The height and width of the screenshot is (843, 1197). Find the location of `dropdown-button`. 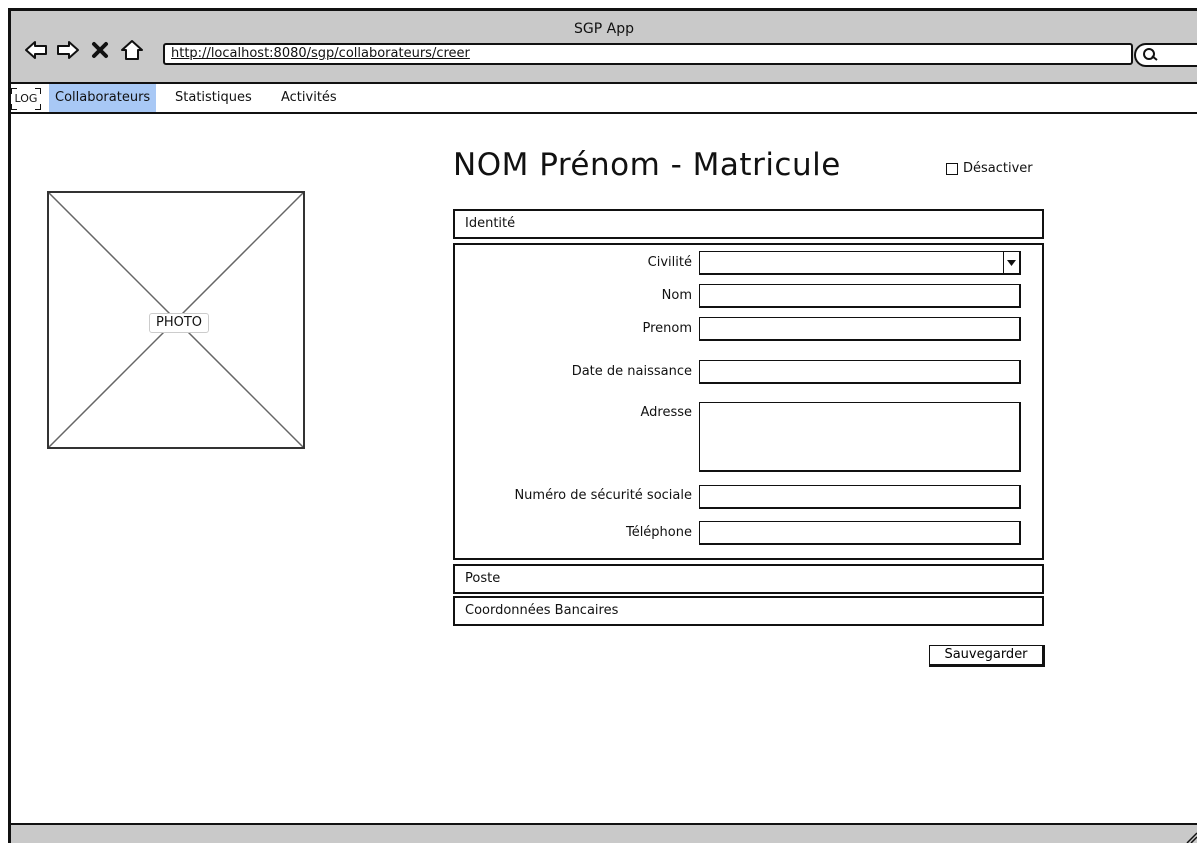

dropdown-button is located at coordinates (1011, 262).